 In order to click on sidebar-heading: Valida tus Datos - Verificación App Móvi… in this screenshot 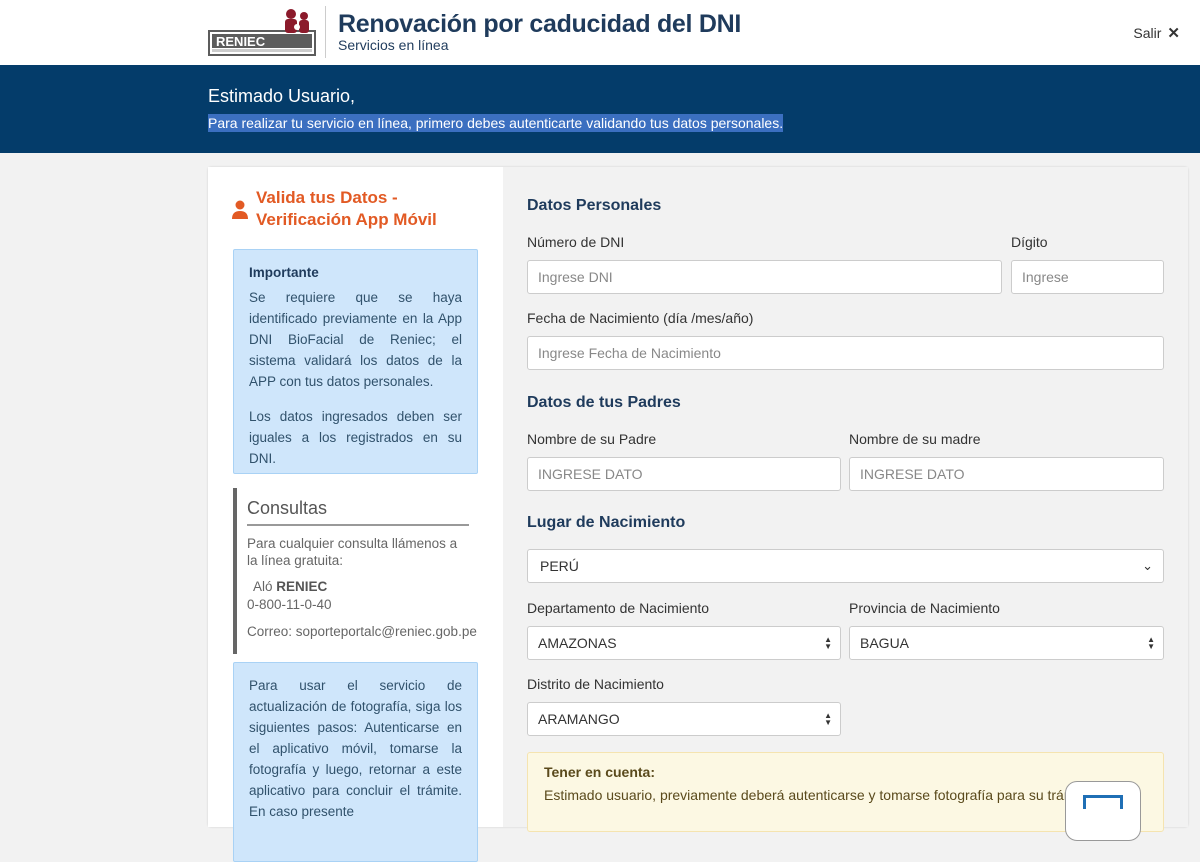, I will do `click(357, 209)`.